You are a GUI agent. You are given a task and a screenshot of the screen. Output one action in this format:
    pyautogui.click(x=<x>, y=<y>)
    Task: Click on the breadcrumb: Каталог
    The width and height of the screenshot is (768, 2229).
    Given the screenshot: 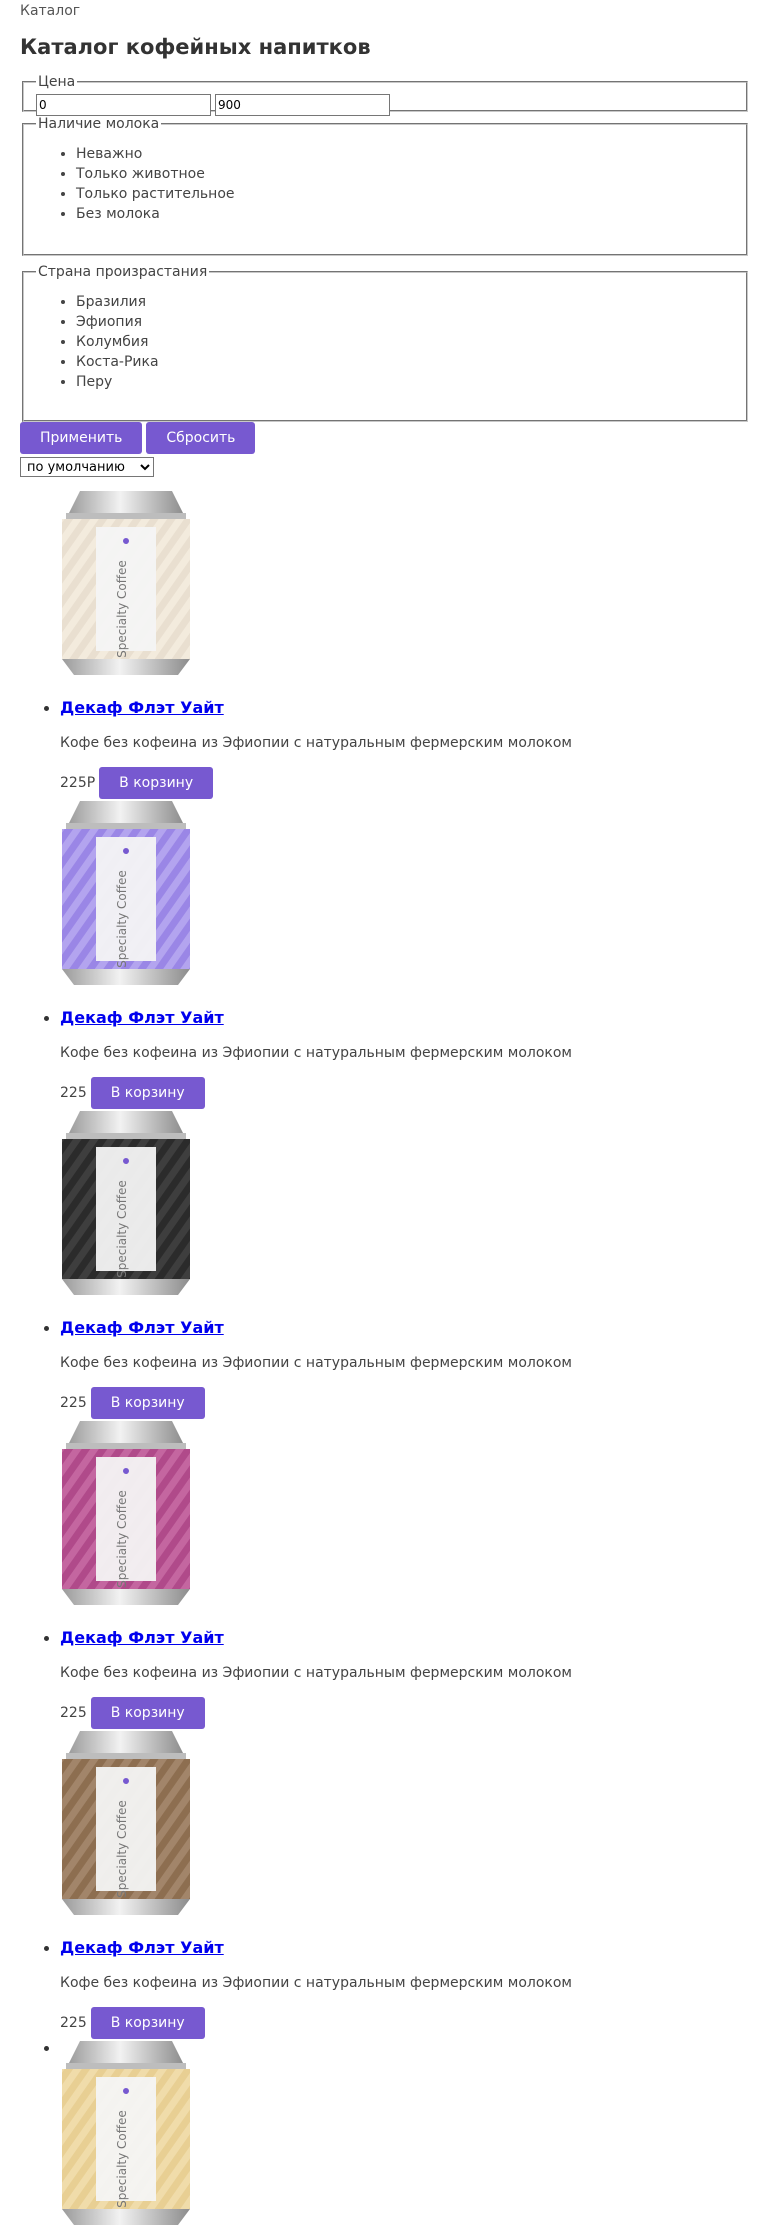 What is the action you would take?
    pyautogui.click(x=50, y=11)
    